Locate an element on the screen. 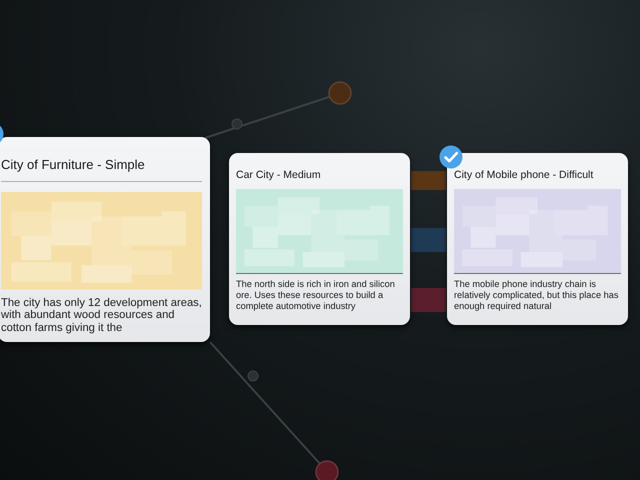 The width and height of the screenshot is (640, 480). card-description: The mobile phone industry chain is relatively complicated, but this place has enough required natural is located at coordinates (537, 295).